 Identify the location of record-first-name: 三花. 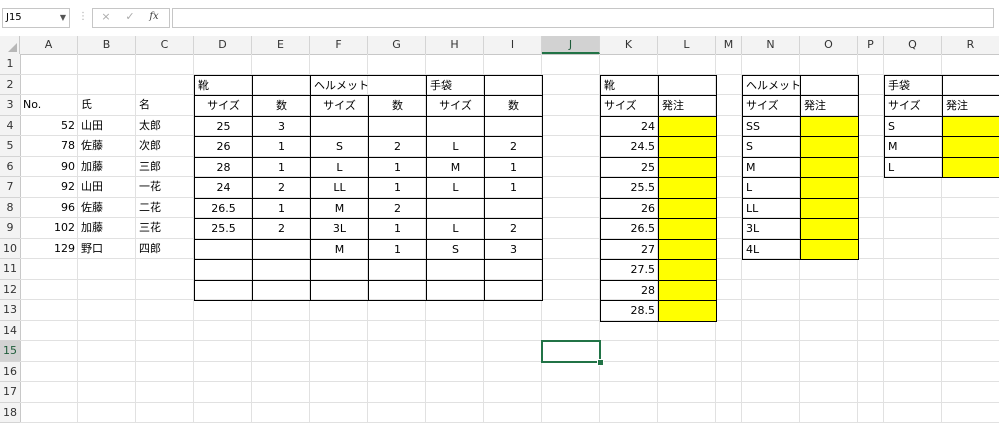
(165, 228).